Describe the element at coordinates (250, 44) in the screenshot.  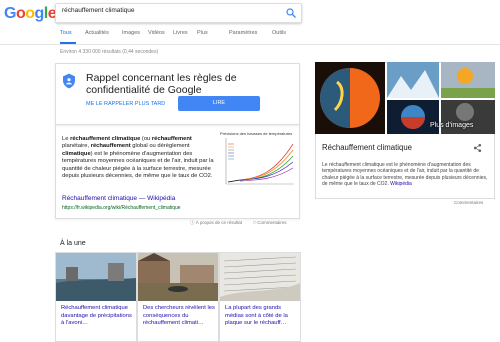
I see `header-divider` at that location.